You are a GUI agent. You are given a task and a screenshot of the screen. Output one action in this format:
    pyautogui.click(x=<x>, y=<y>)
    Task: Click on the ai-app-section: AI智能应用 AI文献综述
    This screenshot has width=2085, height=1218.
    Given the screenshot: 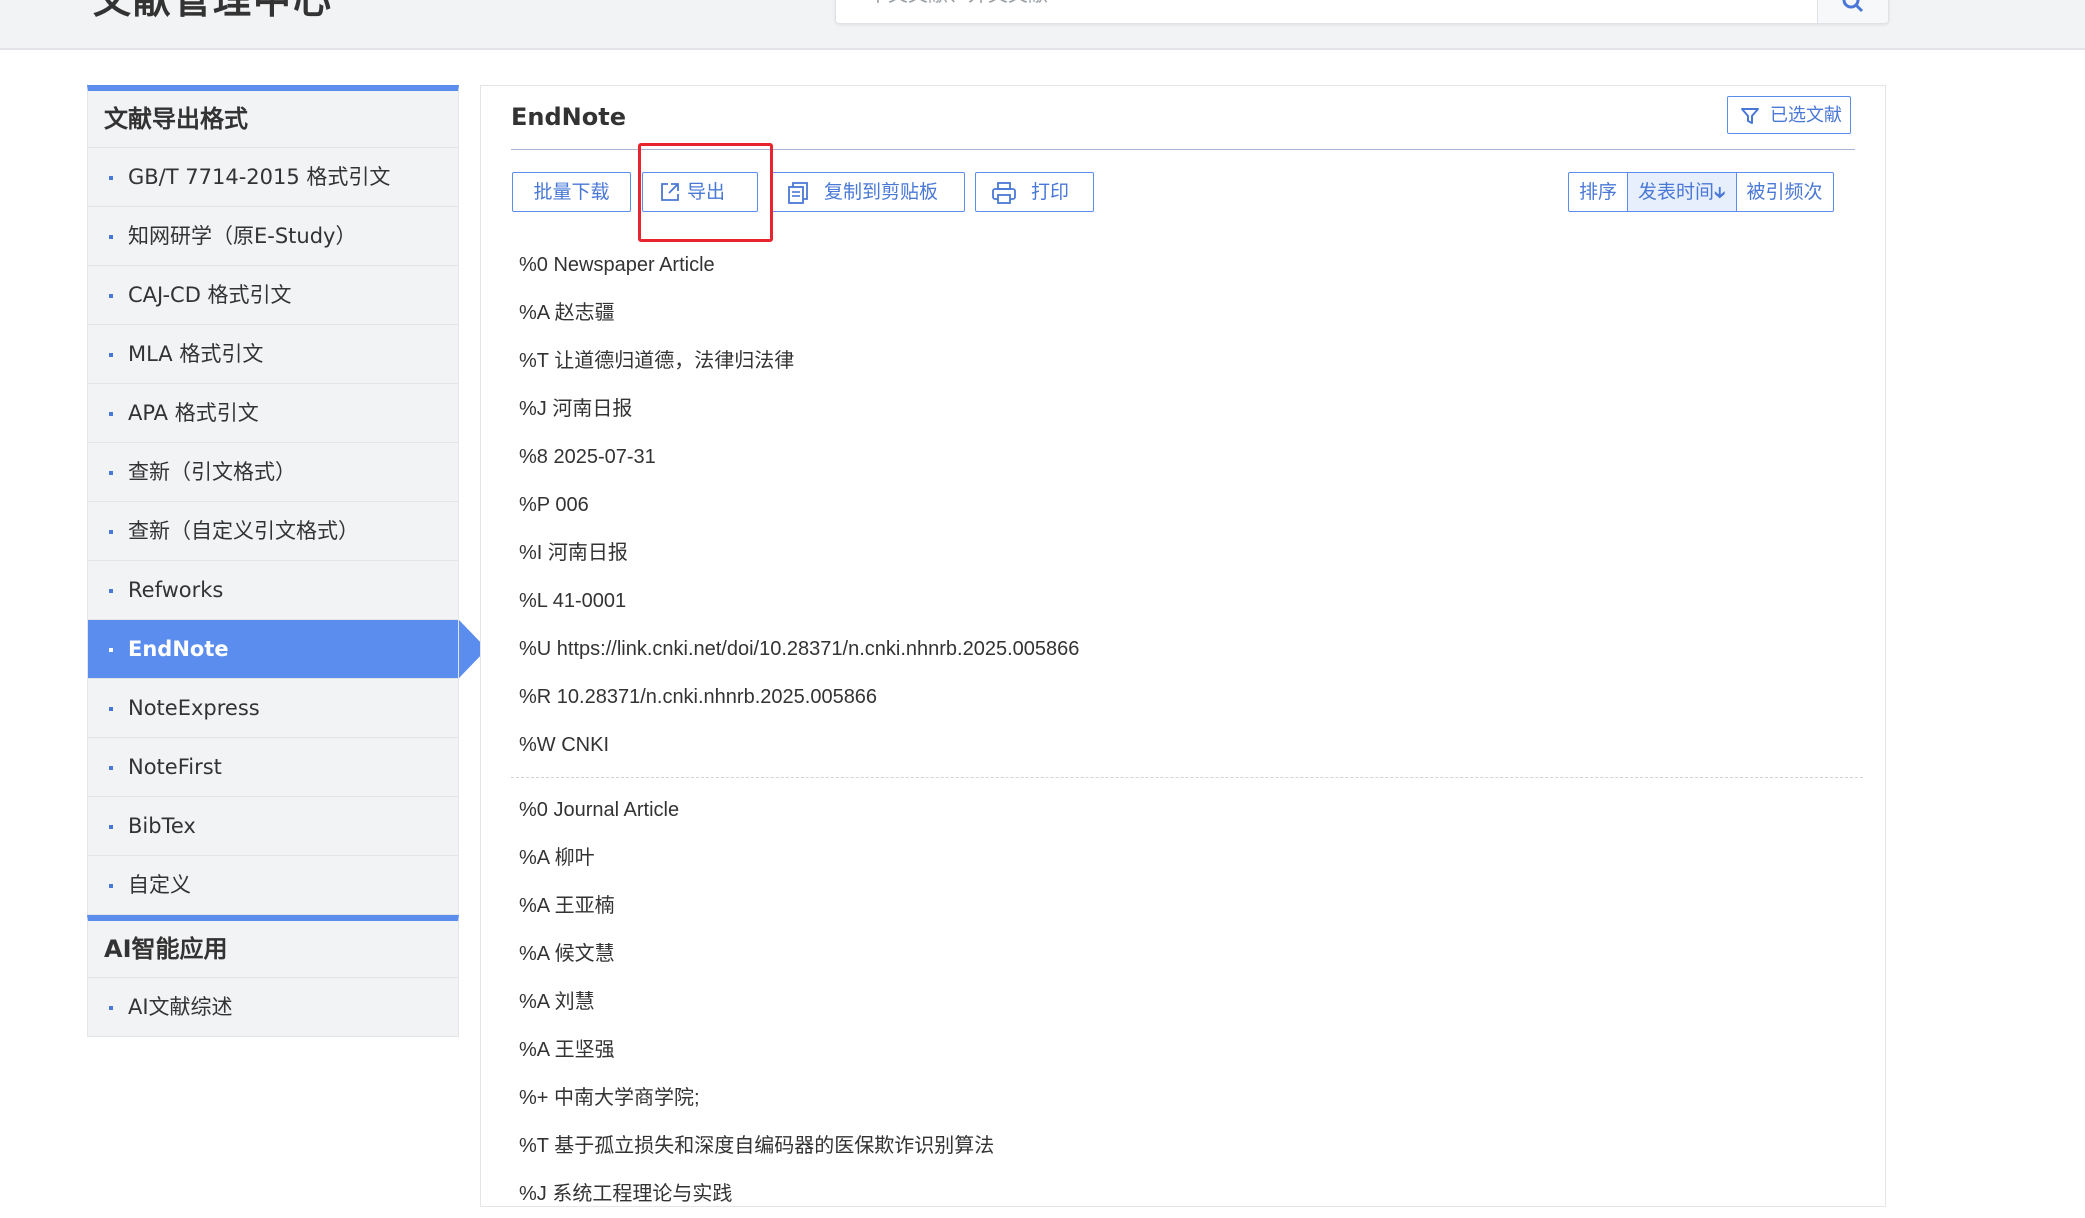 What is the action you would take?
    pyautogui.click(x=273, y=976)
    